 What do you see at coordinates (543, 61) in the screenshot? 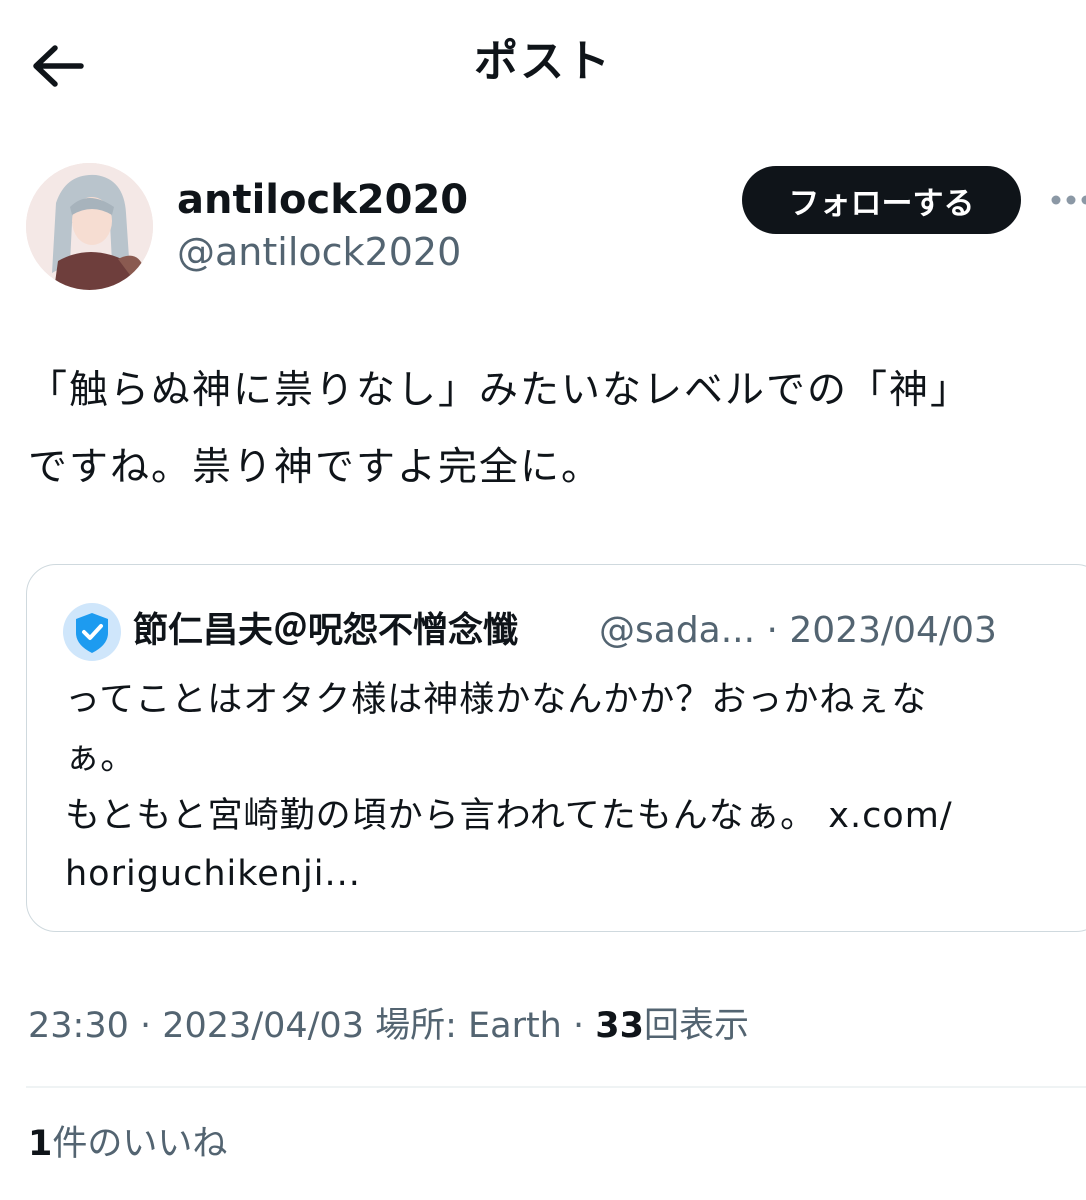
I see `page-title: ポスト` at bounding box center [543, 61].